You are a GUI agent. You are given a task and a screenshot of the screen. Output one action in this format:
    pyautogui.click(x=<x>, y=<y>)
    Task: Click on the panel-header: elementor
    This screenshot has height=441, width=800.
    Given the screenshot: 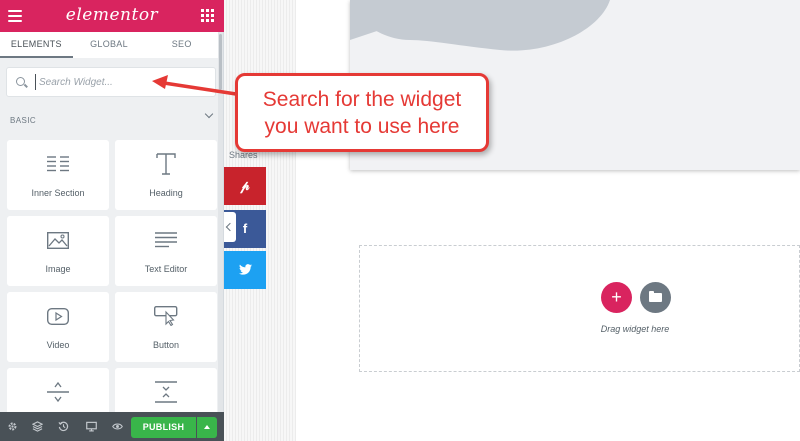 What is the action you would take?
    pyautogui.click(x=112, y=16)
    